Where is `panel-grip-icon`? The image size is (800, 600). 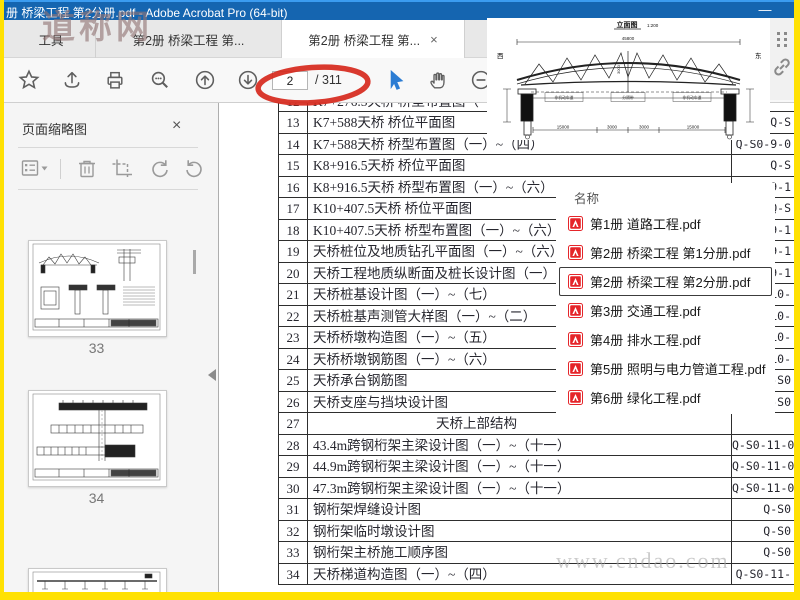 panel-grip-icon is located at coordinates (782, 40).